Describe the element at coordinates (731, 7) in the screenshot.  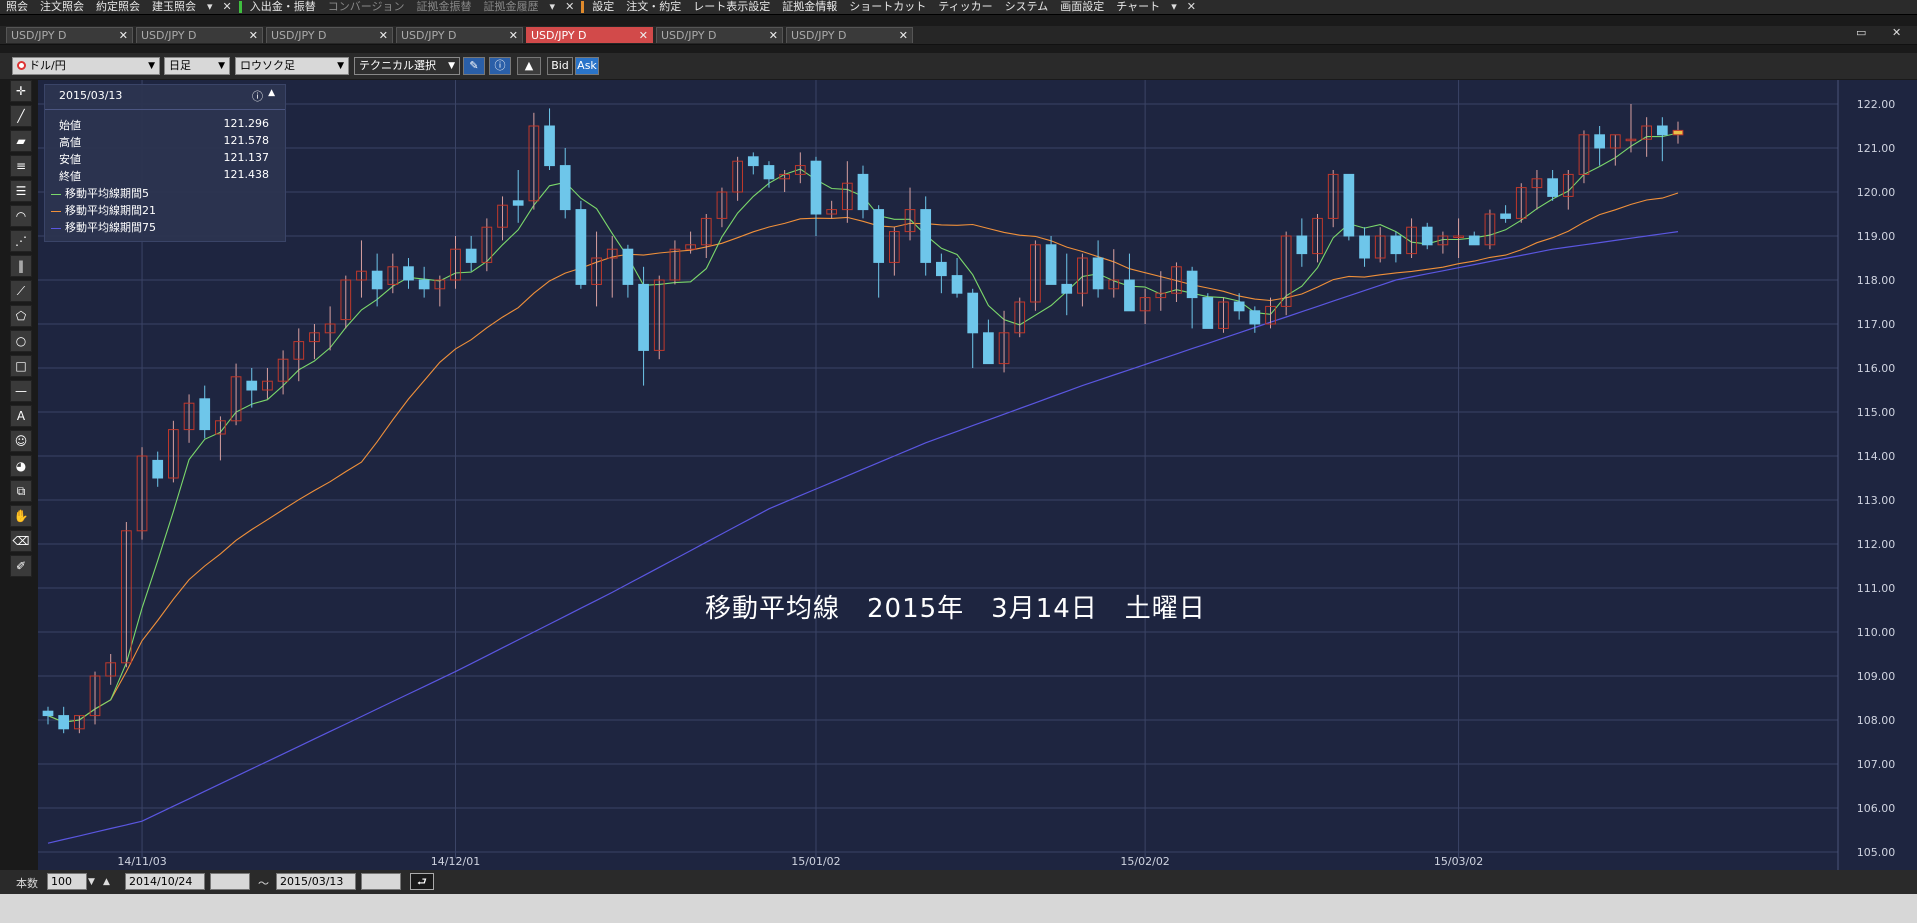
I see `menu-item: レート表示設定` at that location.